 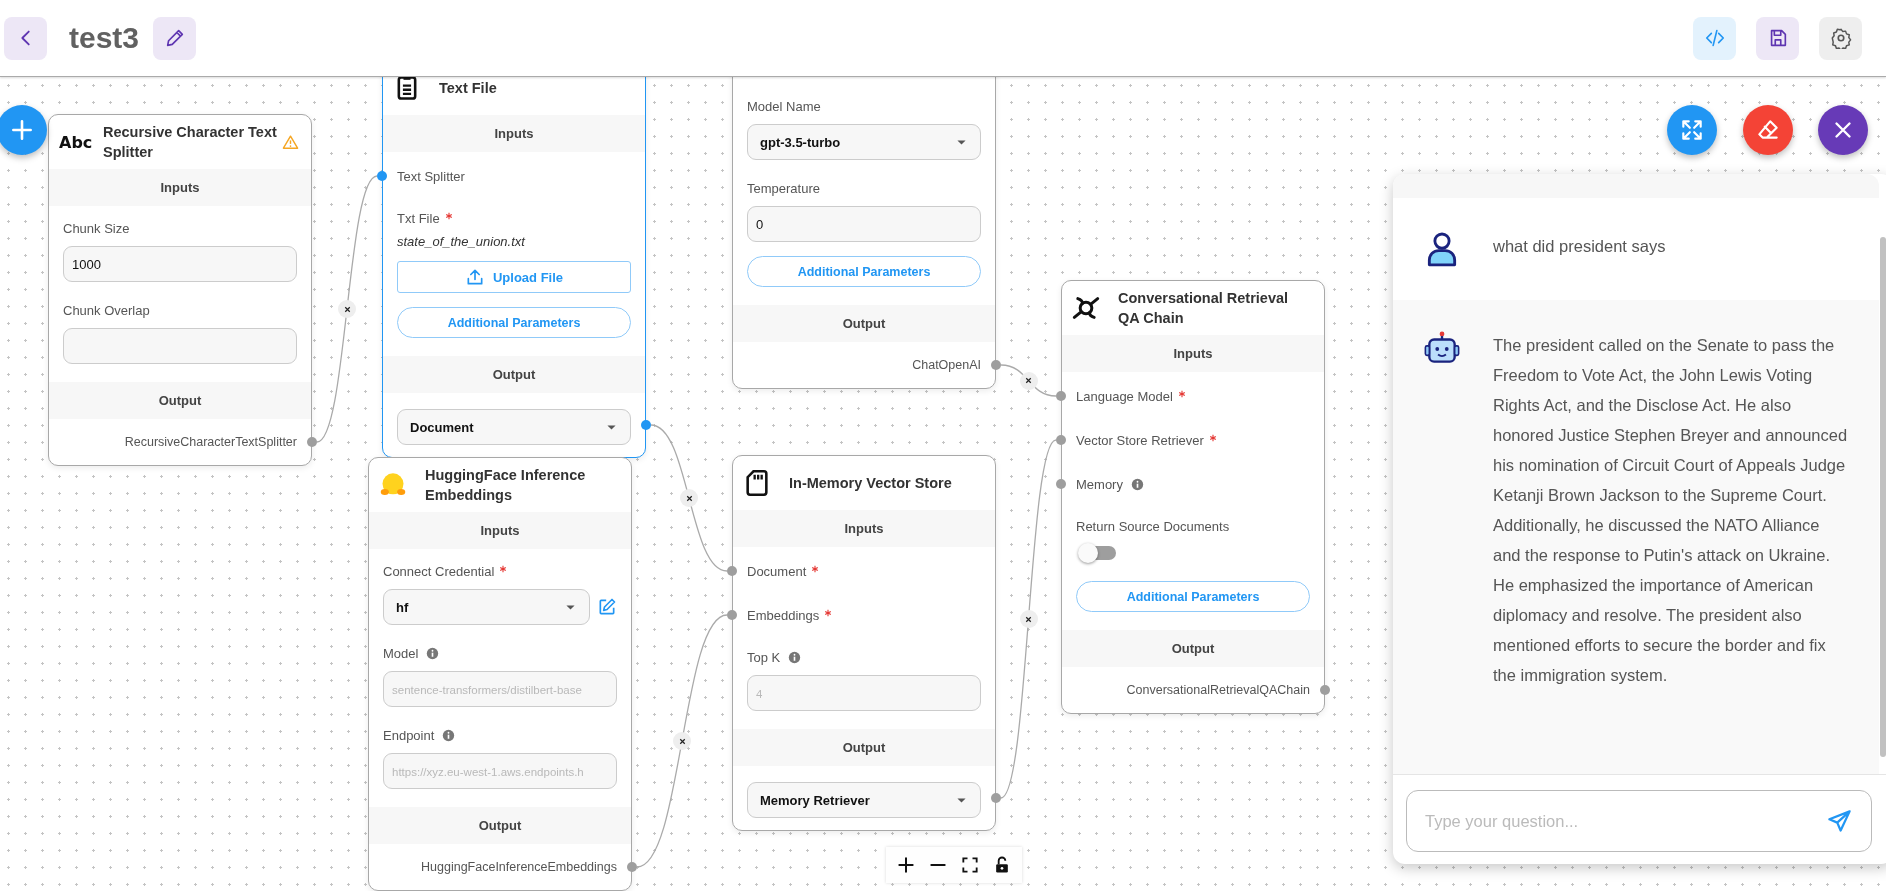 I want to click on input-label: Txt File, so click(x=418, y=218).